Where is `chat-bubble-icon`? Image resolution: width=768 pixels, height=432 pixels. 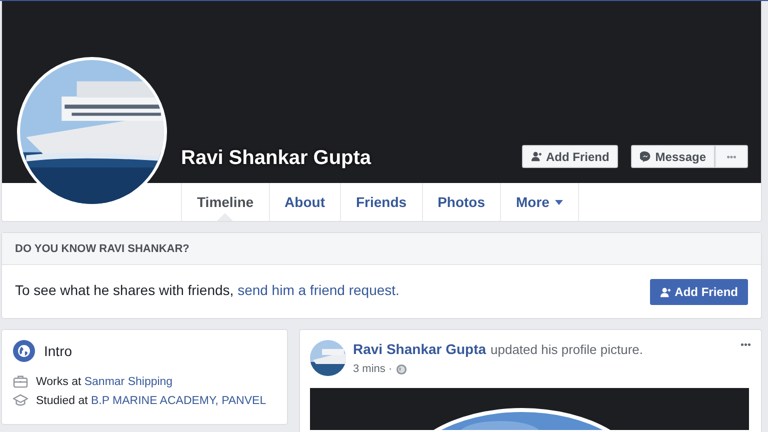
chat-bubble-icon is located at coordinates (646, 156).